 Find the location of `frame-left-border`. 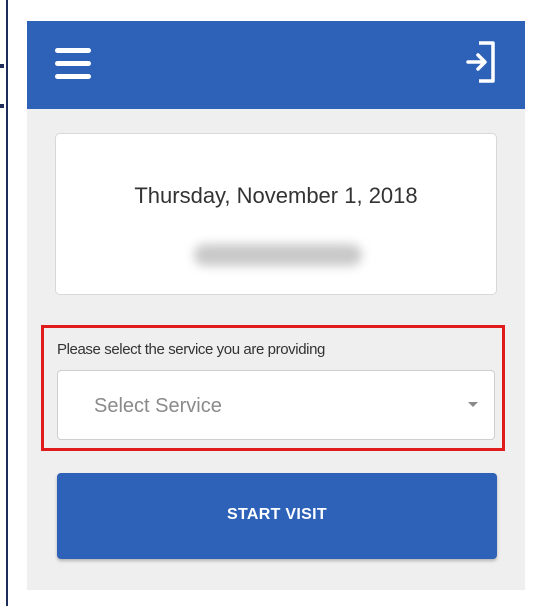

frame-left-border is located at coordinates (7, 303).